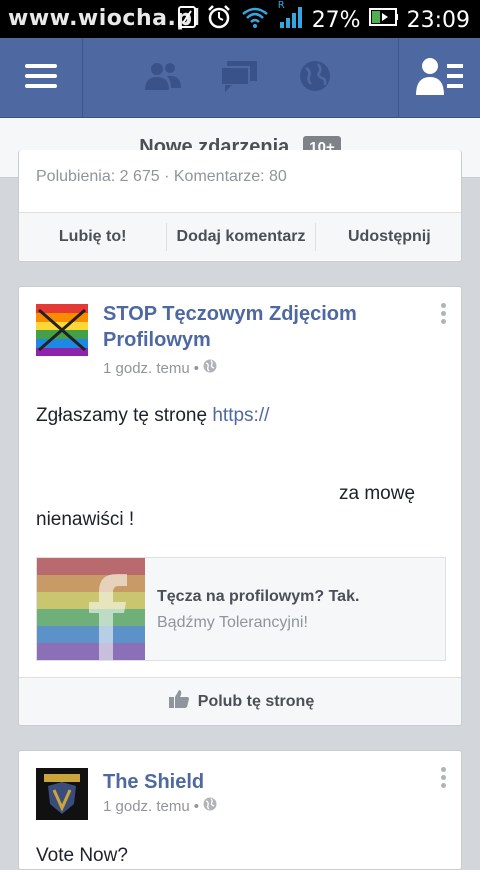 The height and width of the screenshot is (870, 480). I want to click on like-page-button: Polub tę stronę, so click(240, 701).